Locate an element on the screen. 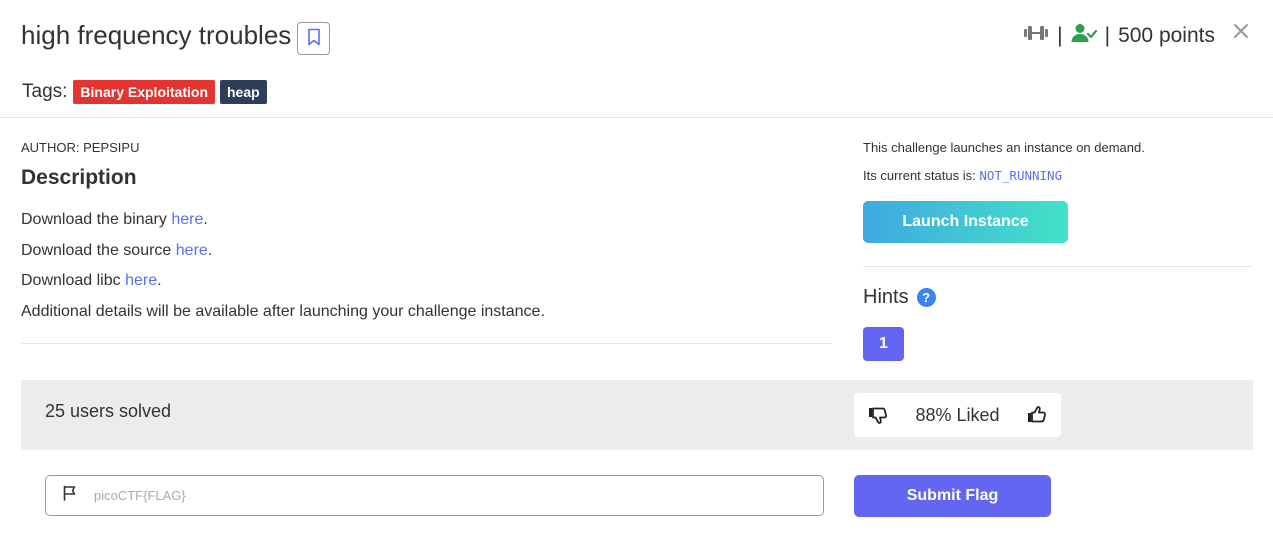 Image resolution: width=1273 pixels, height=548 pixels. flag-icon is located at coordinates (70, 495).